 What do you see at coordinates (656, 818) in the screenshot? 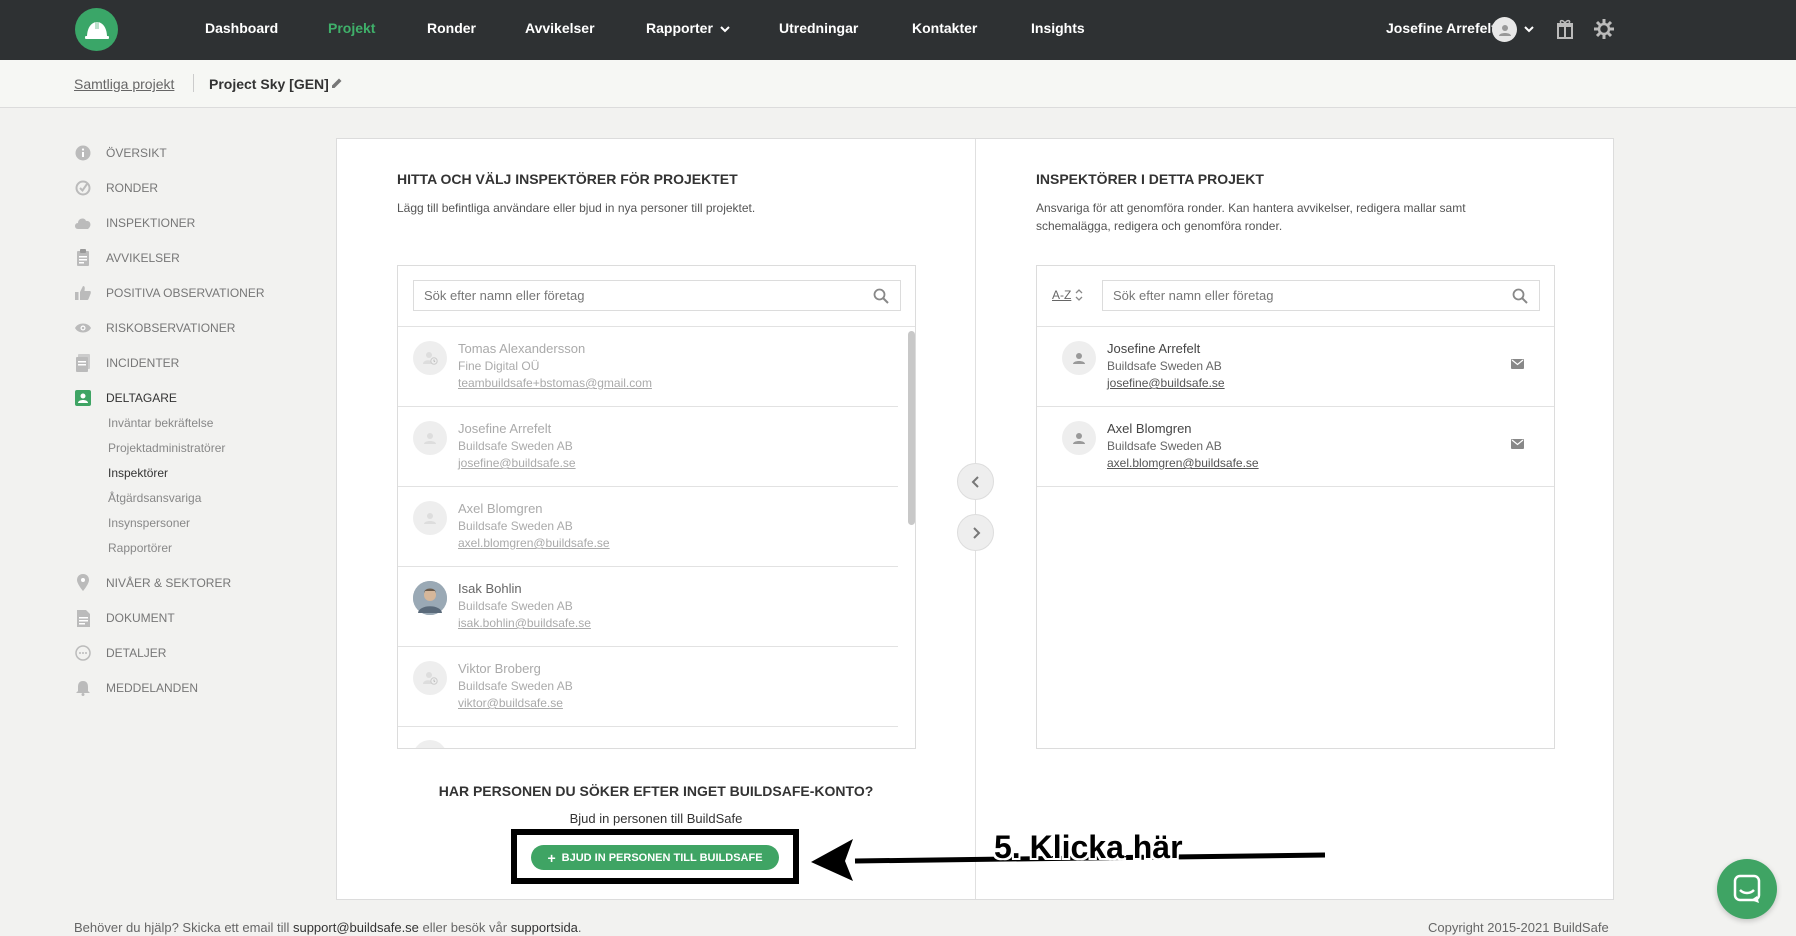
I see `invite-subtitle: Bjud in personen till BuildSafe` at bounding box center [656, 818].